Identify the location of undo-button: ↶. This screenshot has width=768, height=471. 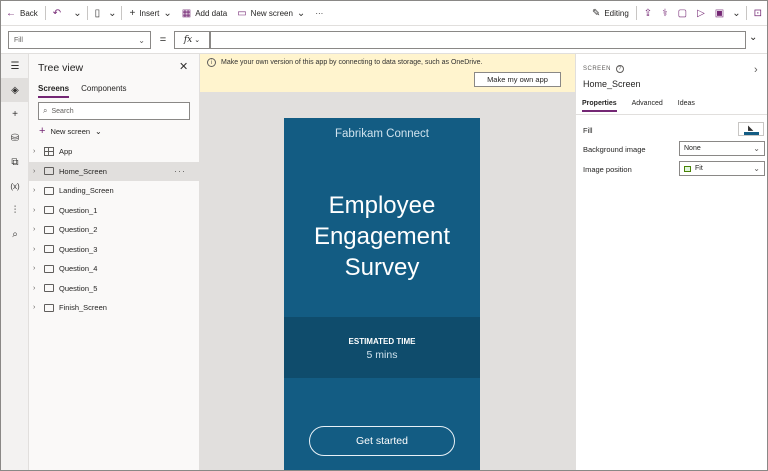
(59, 13).